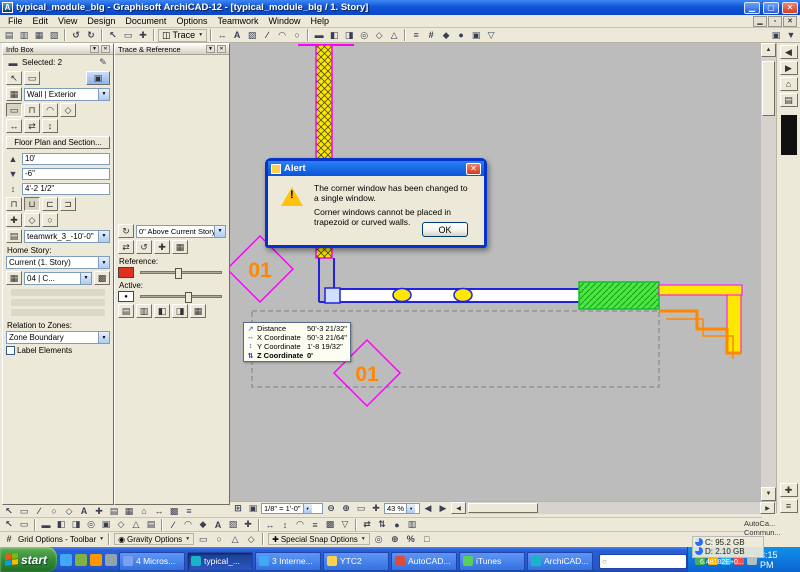 Image resolution: width=800 pixels, height=572 pixels. I want to click on wall-height-field: 4'-2 1/2", so click(66, 188).